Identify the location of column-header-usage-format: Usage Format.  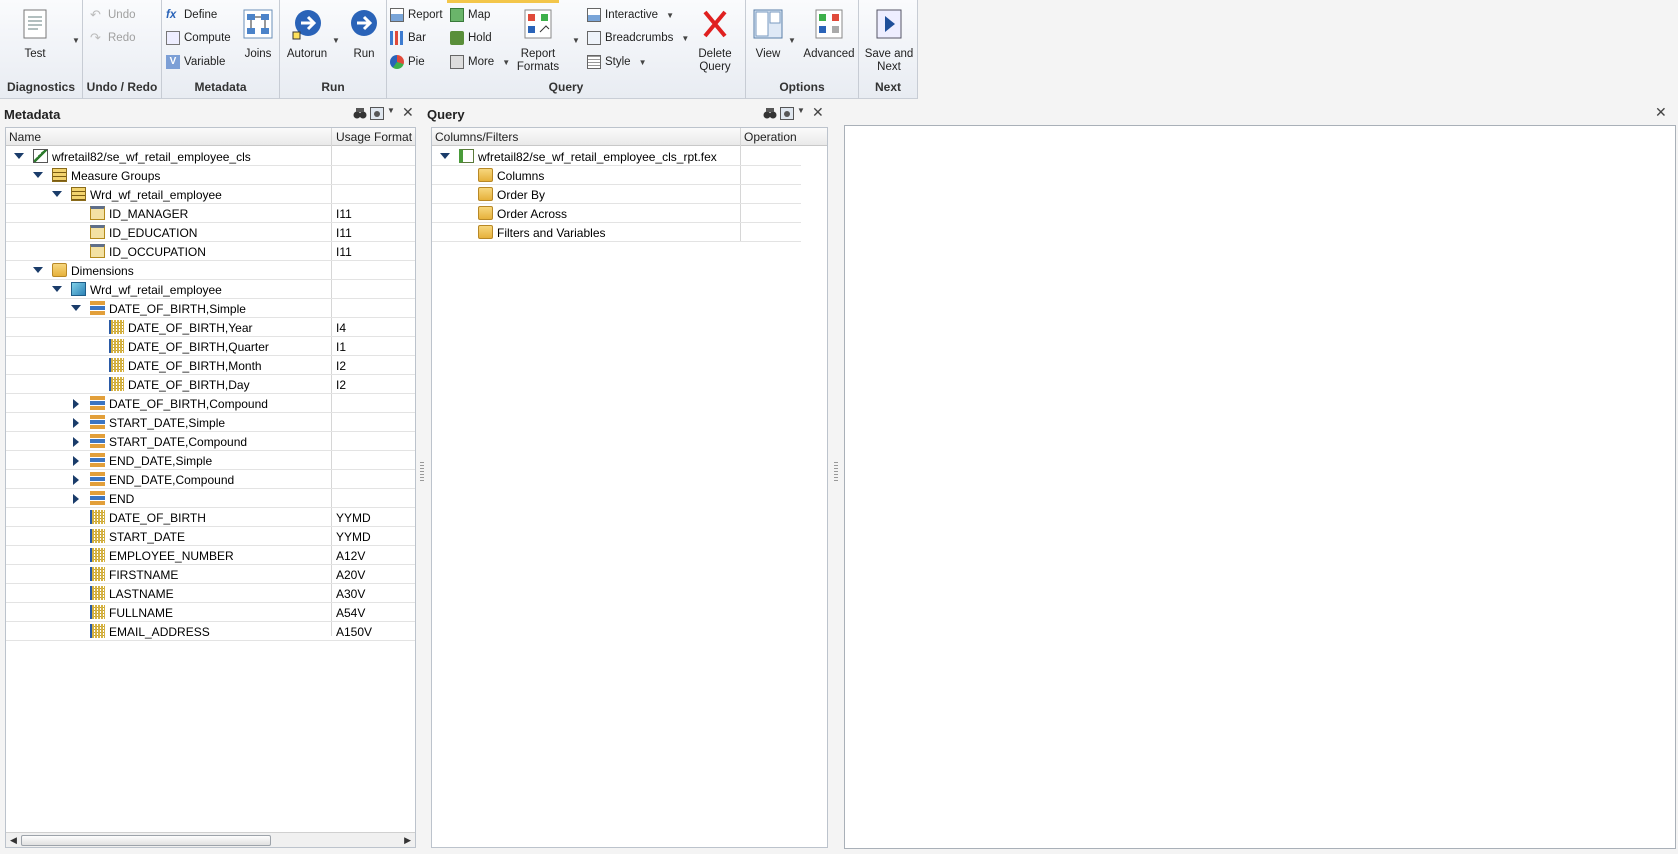
(374, 137).